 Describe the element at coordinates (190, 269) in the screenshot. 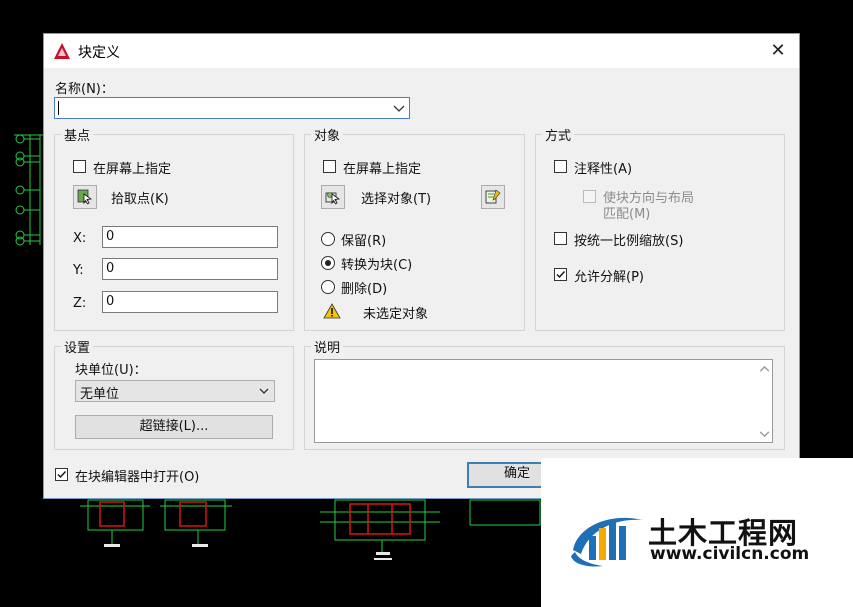

I see `y-field: 0` at that location.